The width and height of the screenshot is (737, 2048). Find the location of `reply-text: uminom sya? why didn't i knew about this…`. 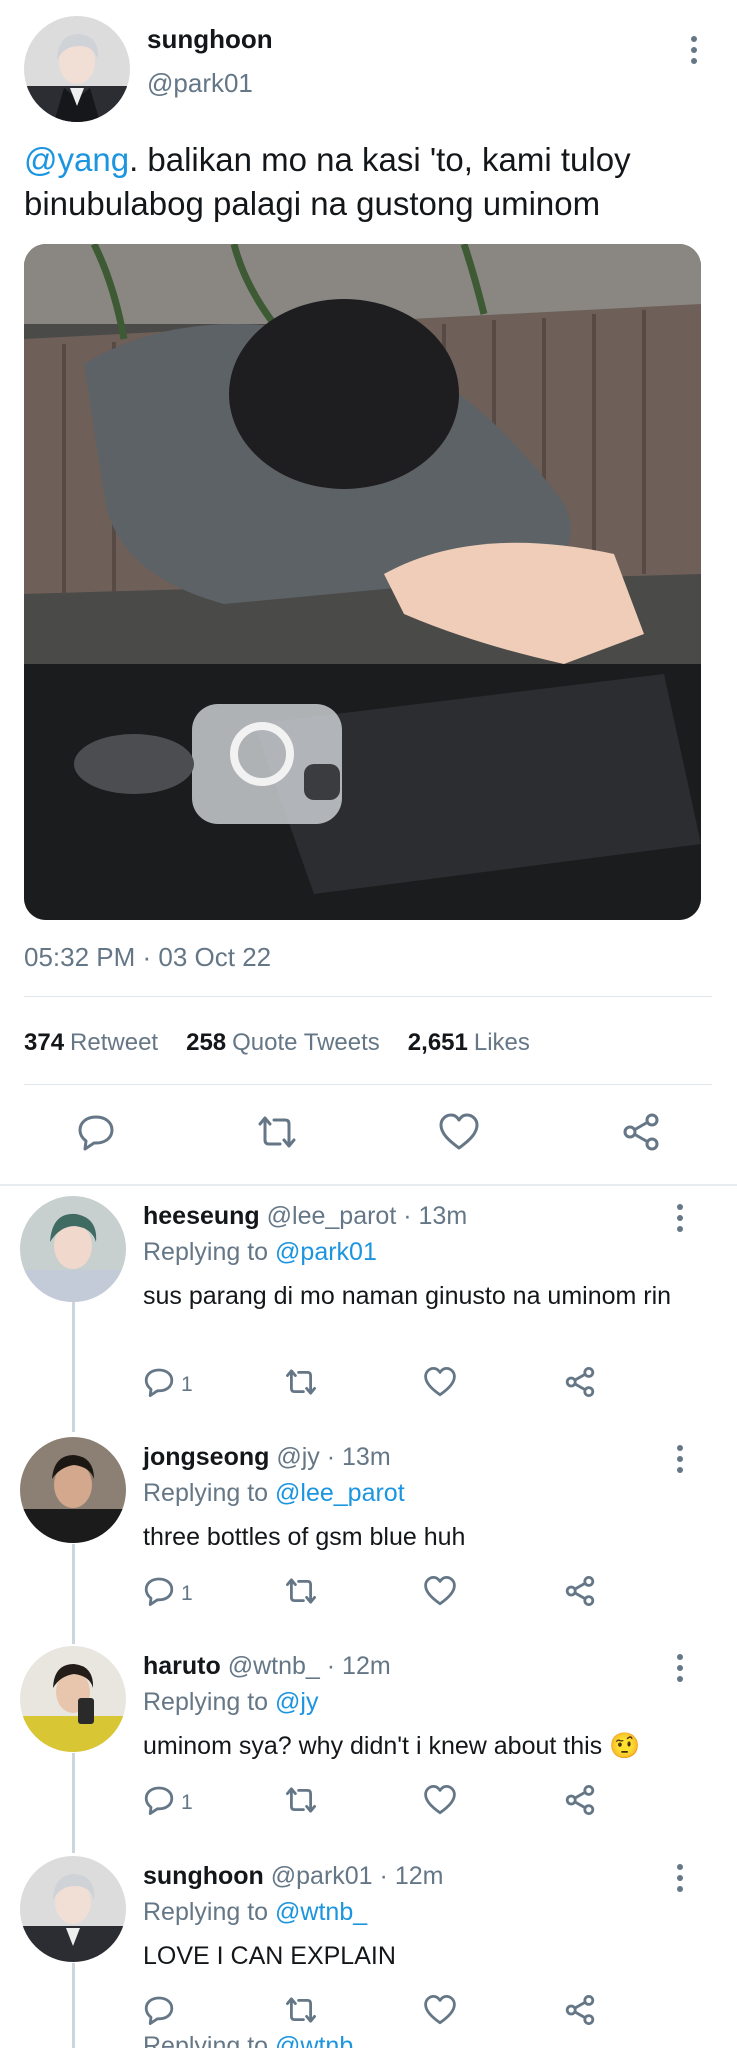

reply-text: uminom sya? why didn't i knew about this… is located at coordinates (392, 1746).